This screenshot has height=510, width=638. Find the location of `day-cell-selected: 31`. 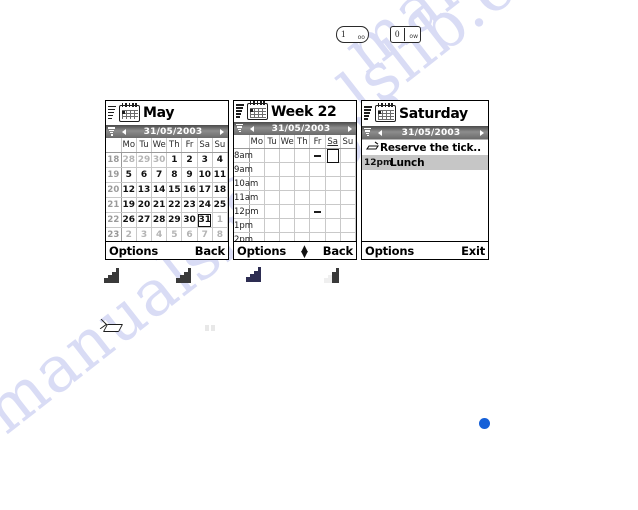

day-cell-selected: 31 is located at coordinates (204, 220).